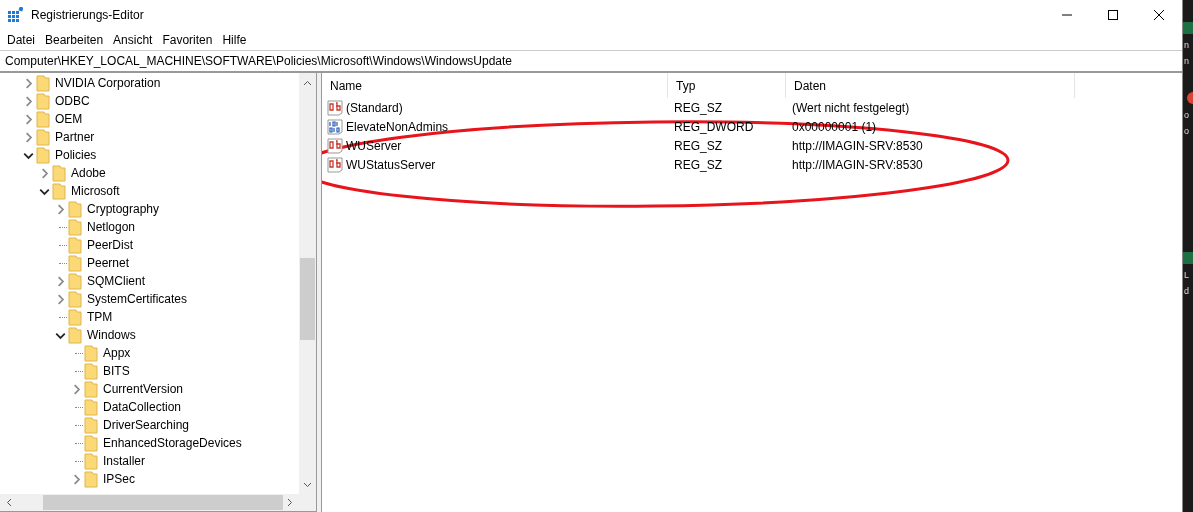 This screenshot has width=1193, height=512. Describe the element at coordinates (307, 484) in the screenshot. I see `scroll-down-icon` at that location.